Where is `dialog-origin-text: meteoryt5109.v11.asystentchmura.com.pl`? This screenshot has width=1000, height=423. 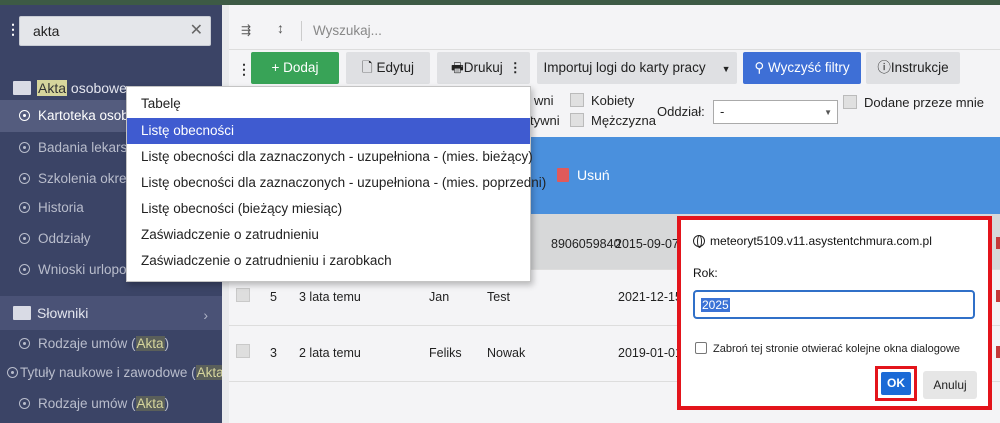 dialog-origin-text: meteoryt5109.v11.asystentchmura.com.pl is located at coordinates (821, 241).